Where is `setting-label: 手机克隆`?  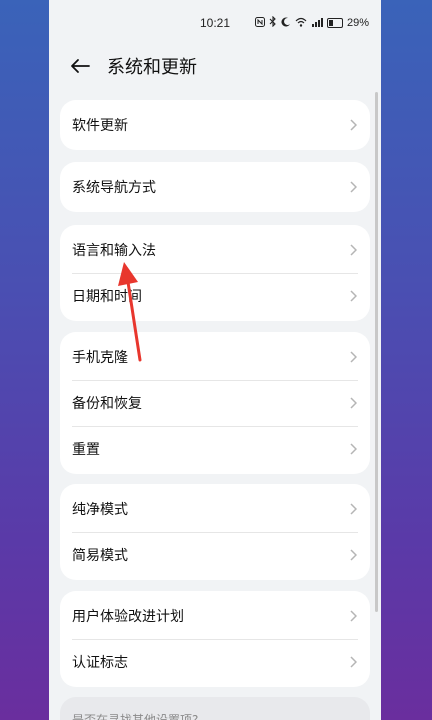 setting-label: 手机克隆 is located at coordinates (100, 358).